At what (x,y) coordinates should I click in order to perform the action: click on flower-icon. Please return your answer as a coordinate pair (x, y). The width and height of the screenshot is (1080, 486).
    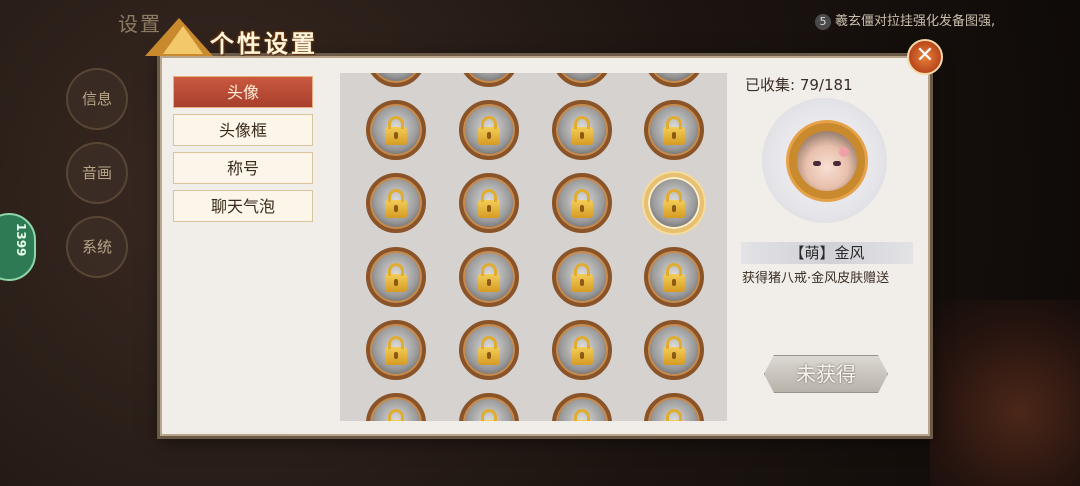
    Looking at the image, I should click on (844, 152).